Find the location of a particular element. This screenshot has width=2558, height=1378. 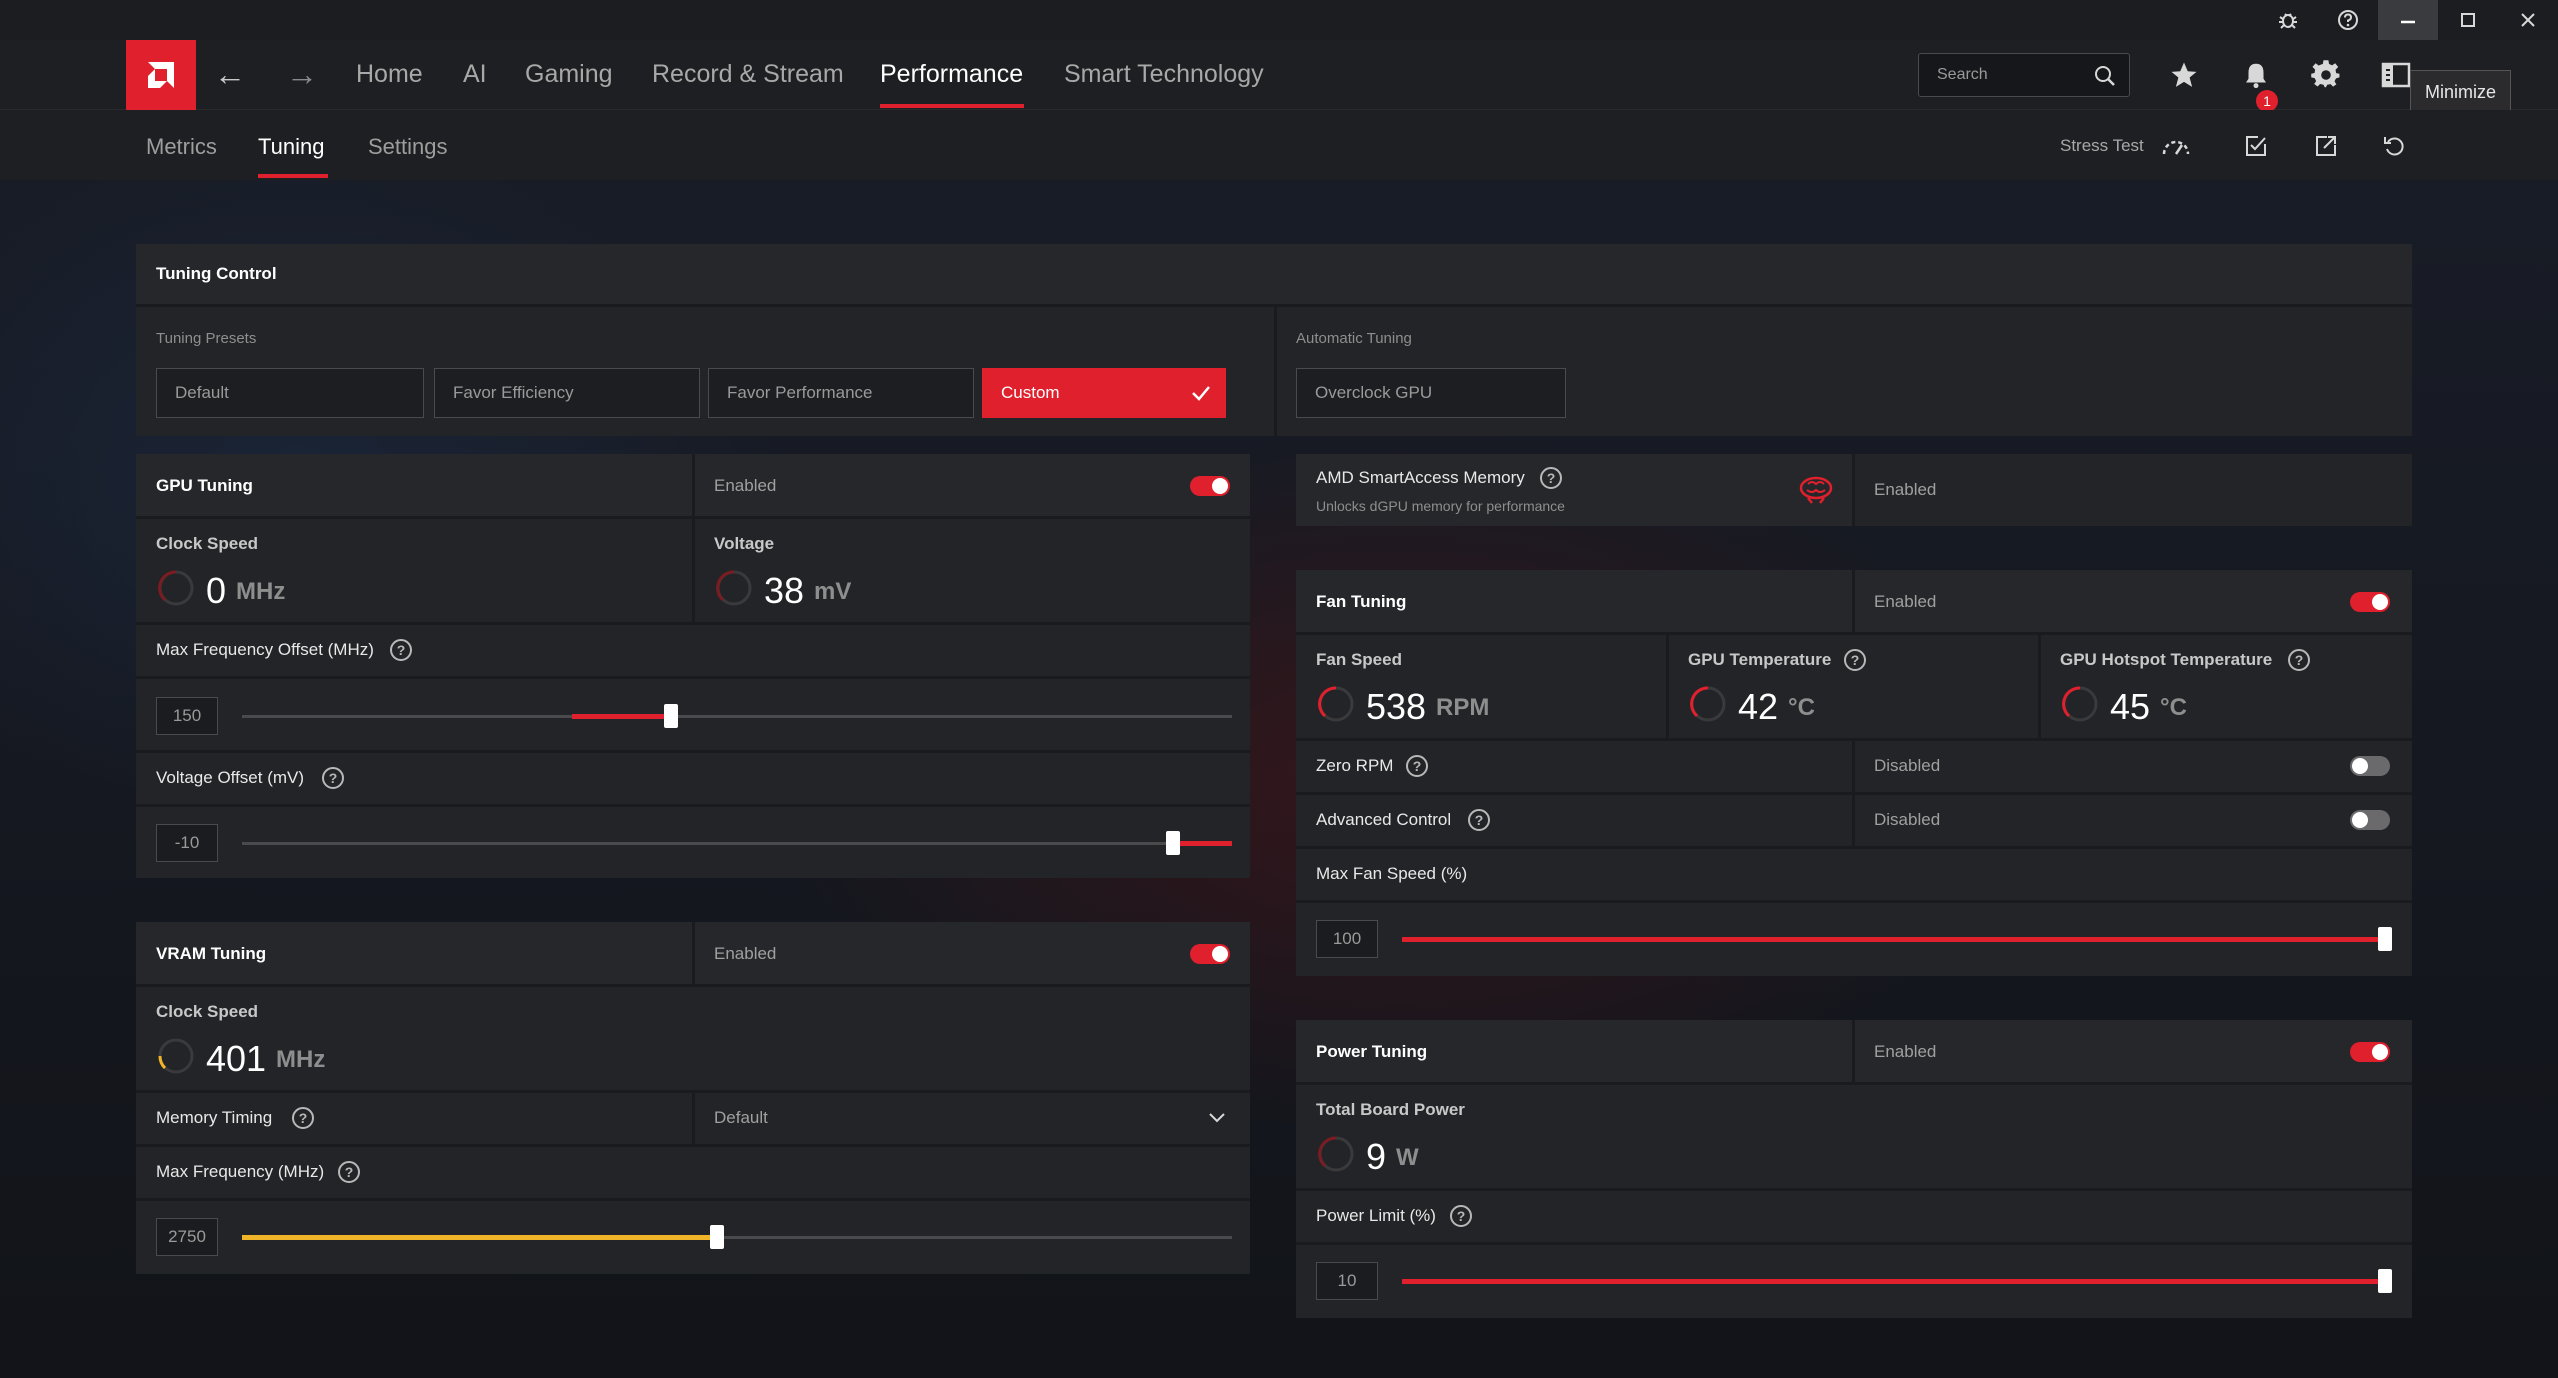

max-frequency-fill is located at coordinates (476, 1237).